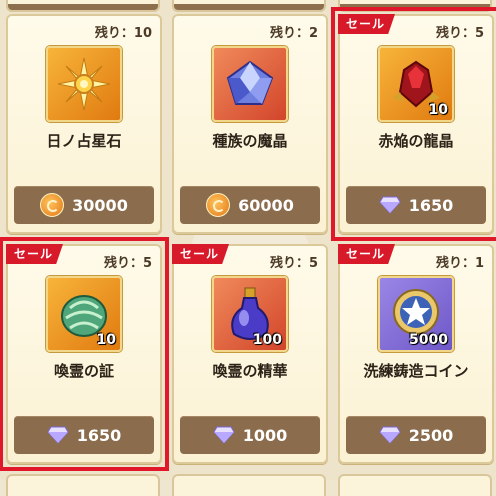 The width and height of the screenshot is (496, 496). What do you see at coordinates (250, 354) in the screenshot?
I see `shop-item-card: セール 残り：5 100 喚霊の精華 1000` at bounding box center [250, 354].